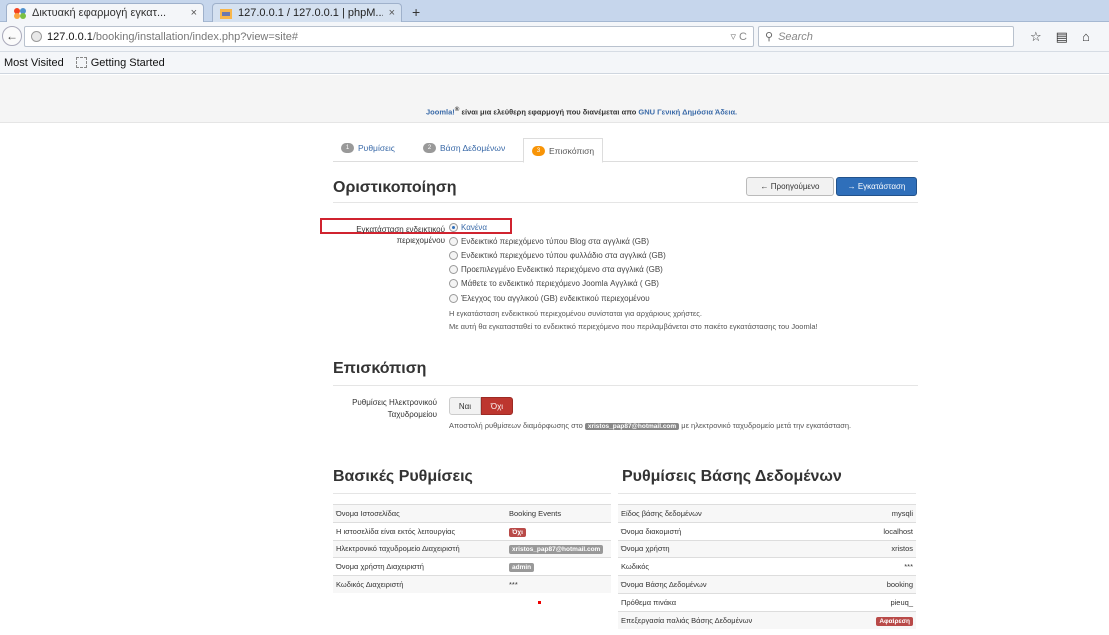  I want to click on tab-phpmyadmin: 127.0.0.1 / 127.0.0.1 | phpM... ×, so click(307, 12).